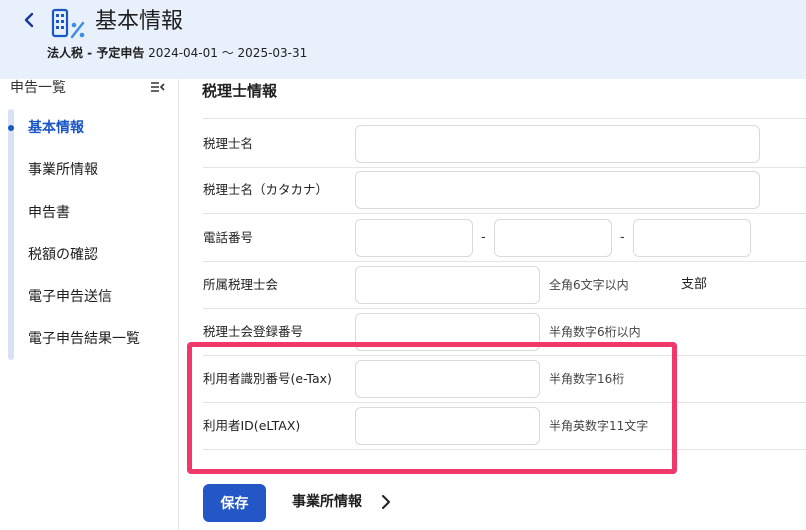 Image resolution: width=806 pixels, height=530 pixels. Describe the element at coordinates (63, 255) in the screenshot. I see `sidebar-item-tax-check: 税額の確認` at that location.